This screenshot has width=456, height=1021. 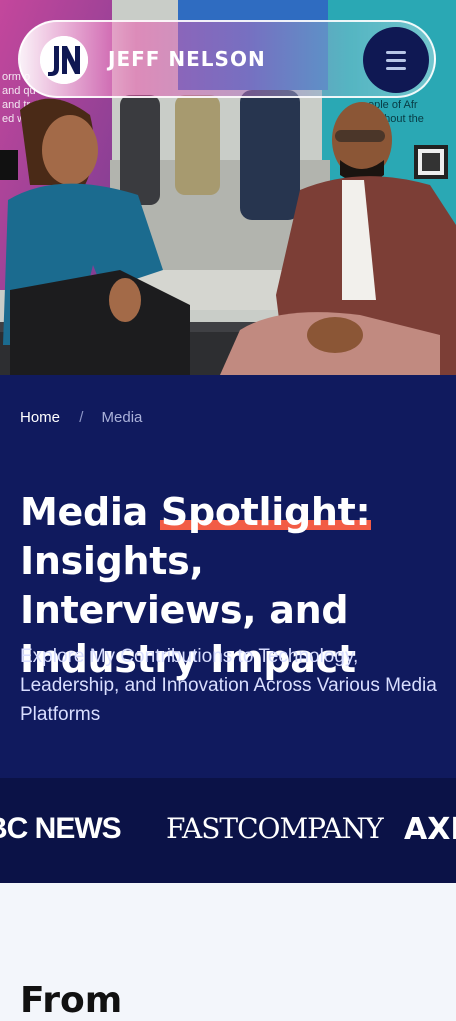 I want to click on cbs-news-logo: BC NEWS, so click(x=61, y=828).